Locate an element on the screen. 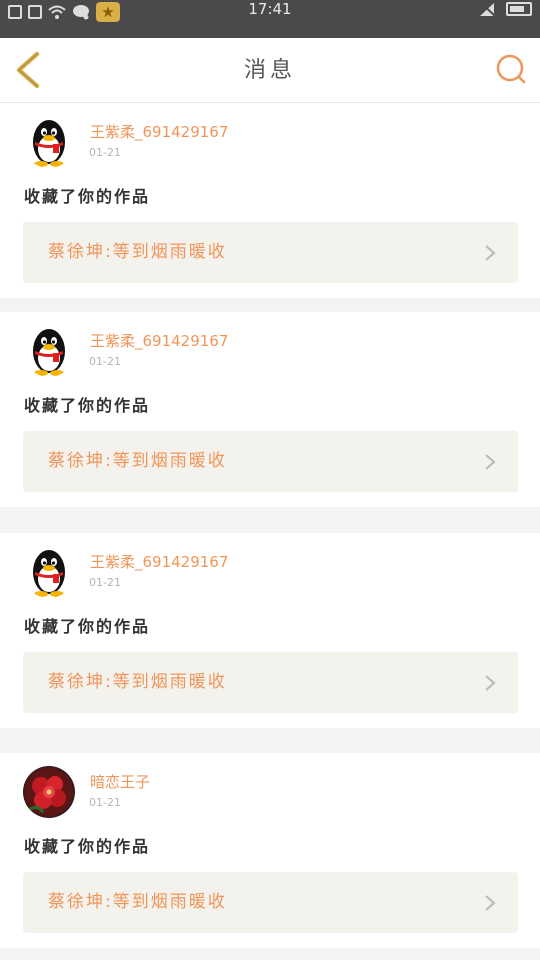  page-title: 消息 is located at coordinates (269, 70).